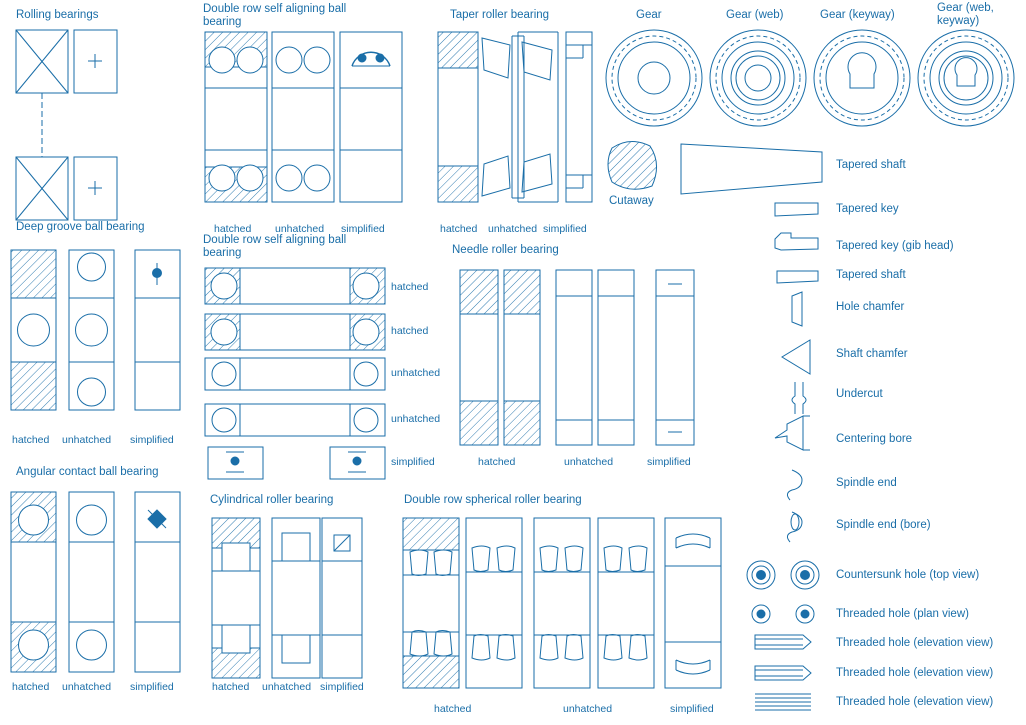  Describe the element at coordinates (577, 357) in the screenshot. I see `needle-roller-drawing` at that location.